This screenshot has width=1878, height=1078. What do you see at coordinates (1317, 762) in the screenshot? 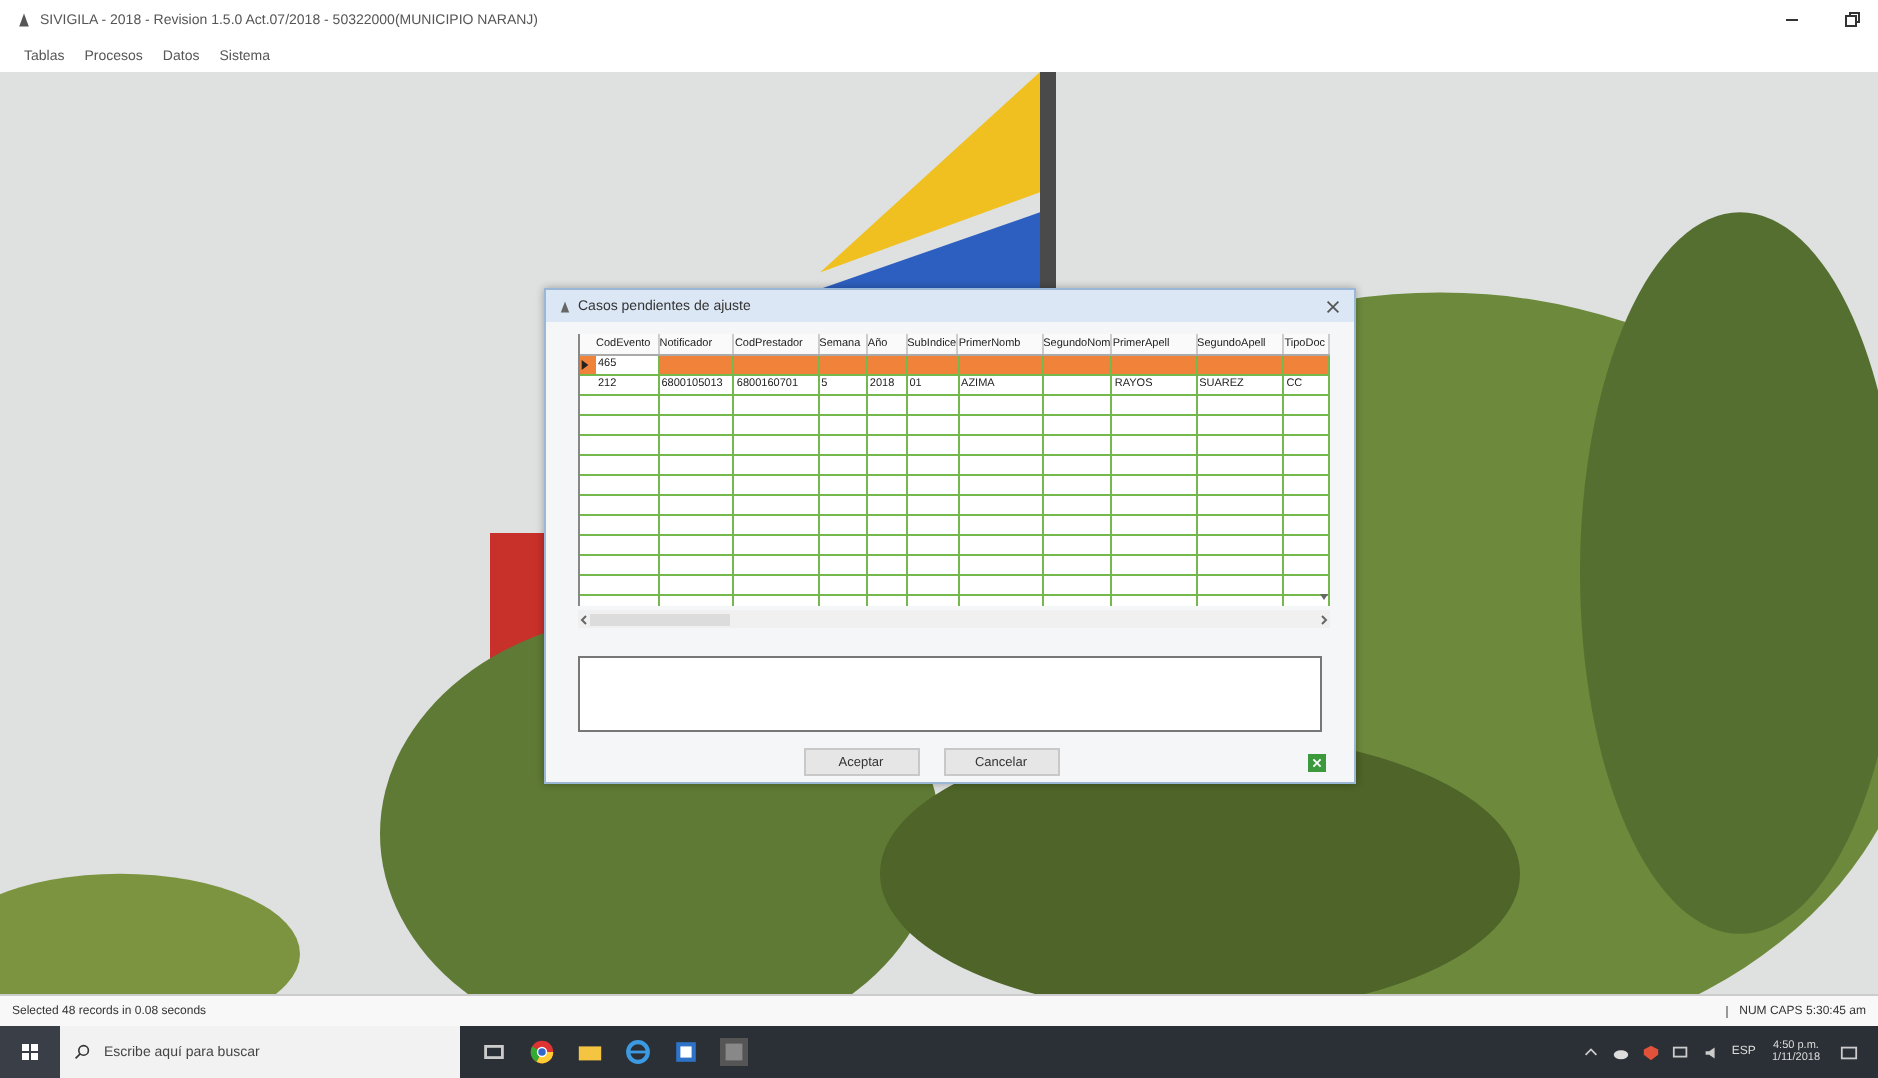
I see `excel-icon` at bounding box center [1317, 762].